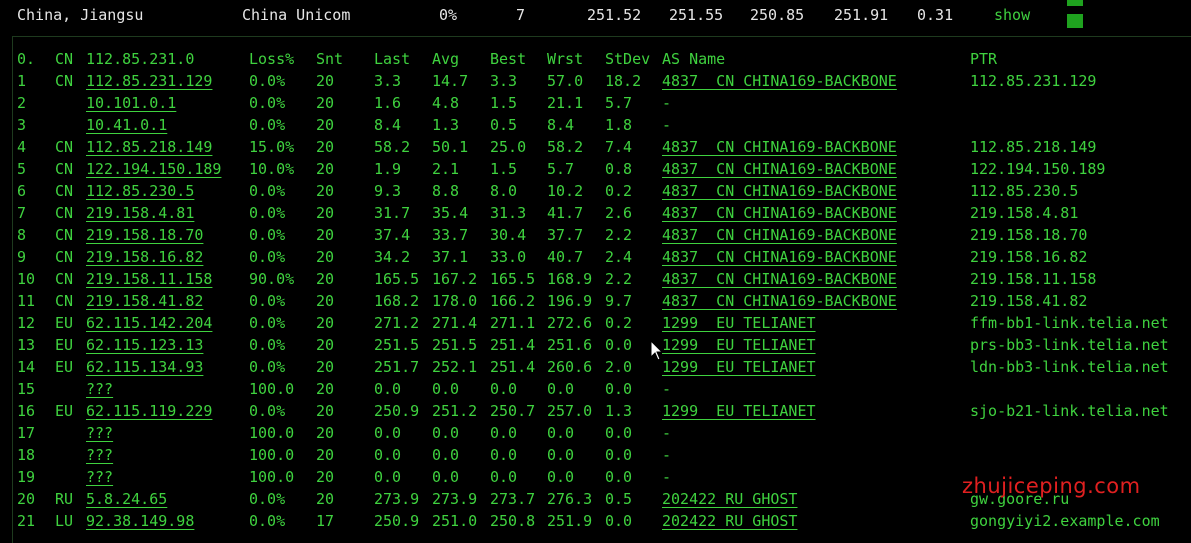  I want to click on hop-number: 1, so click(22, 81).